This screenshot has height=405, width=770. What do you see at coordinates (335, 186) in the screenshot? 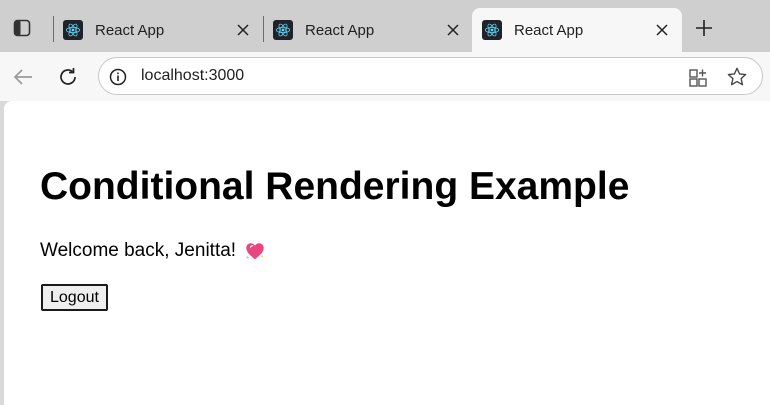
I see `page-title: Conditional Rendering Example` at bounding box center [335, 186].